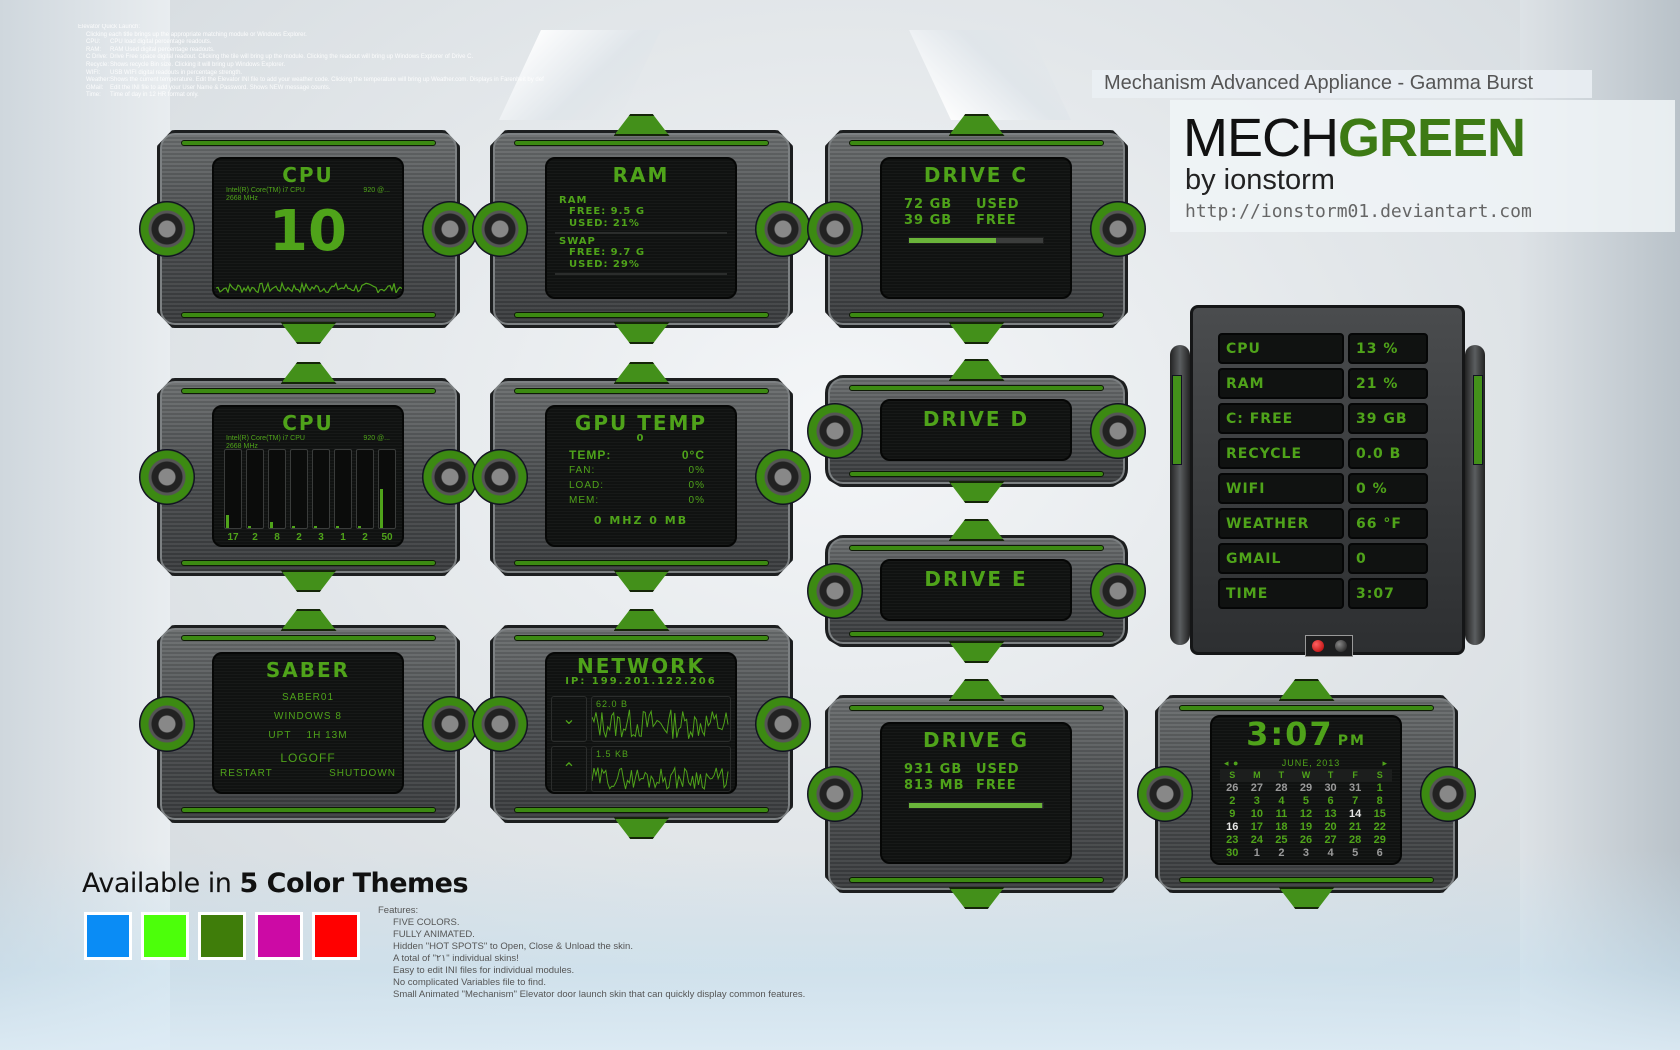  What do you see at coordinates (1388, 383) in the screenshot?
I see `elevator-value: 21 %` at bounding box center [1388, 383].